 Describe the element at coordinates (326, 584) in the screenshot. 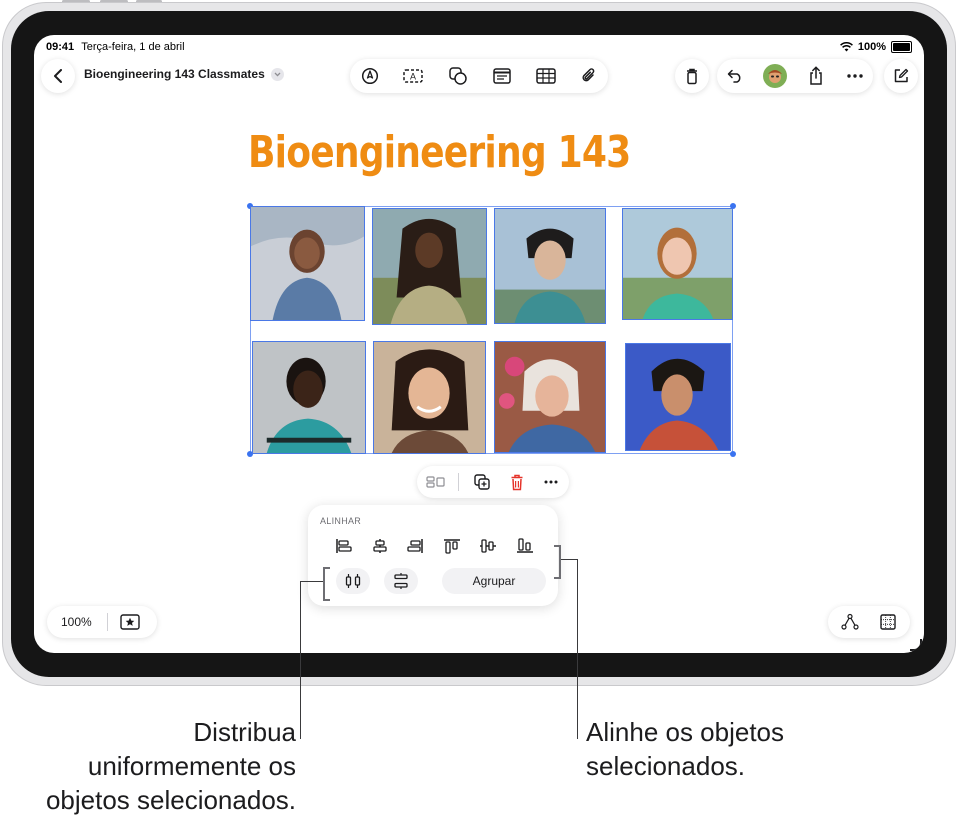

I see `distribute-bracket` at that location.